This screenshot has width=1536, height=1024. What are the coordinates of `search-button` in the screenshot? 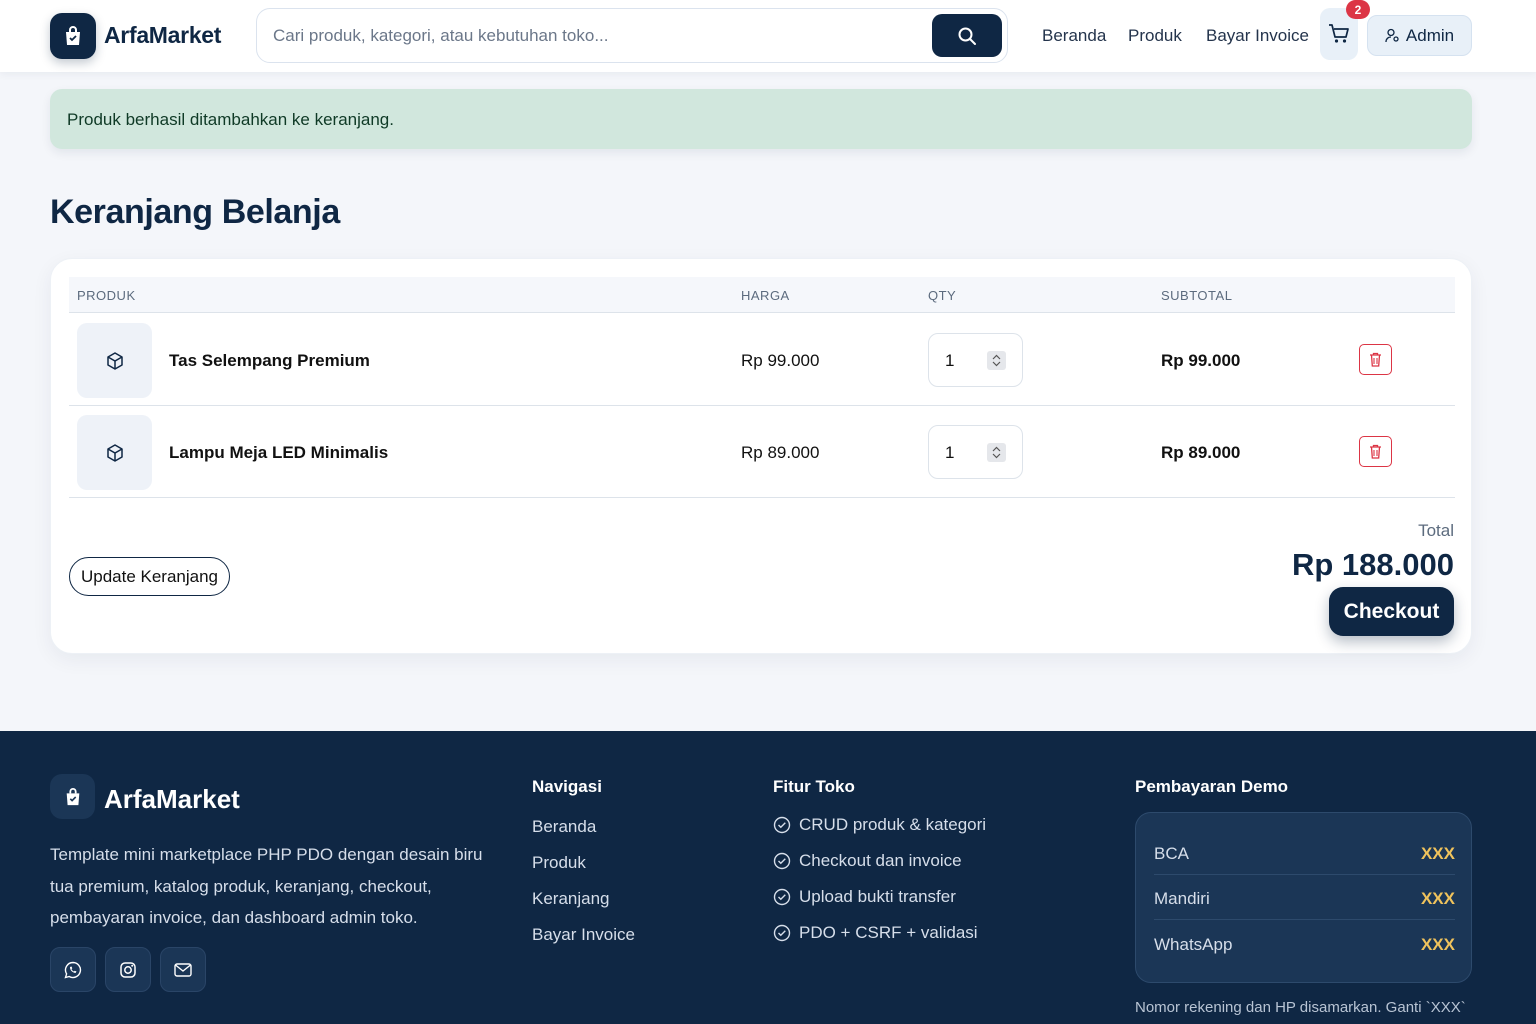 It's located at (967, 35).